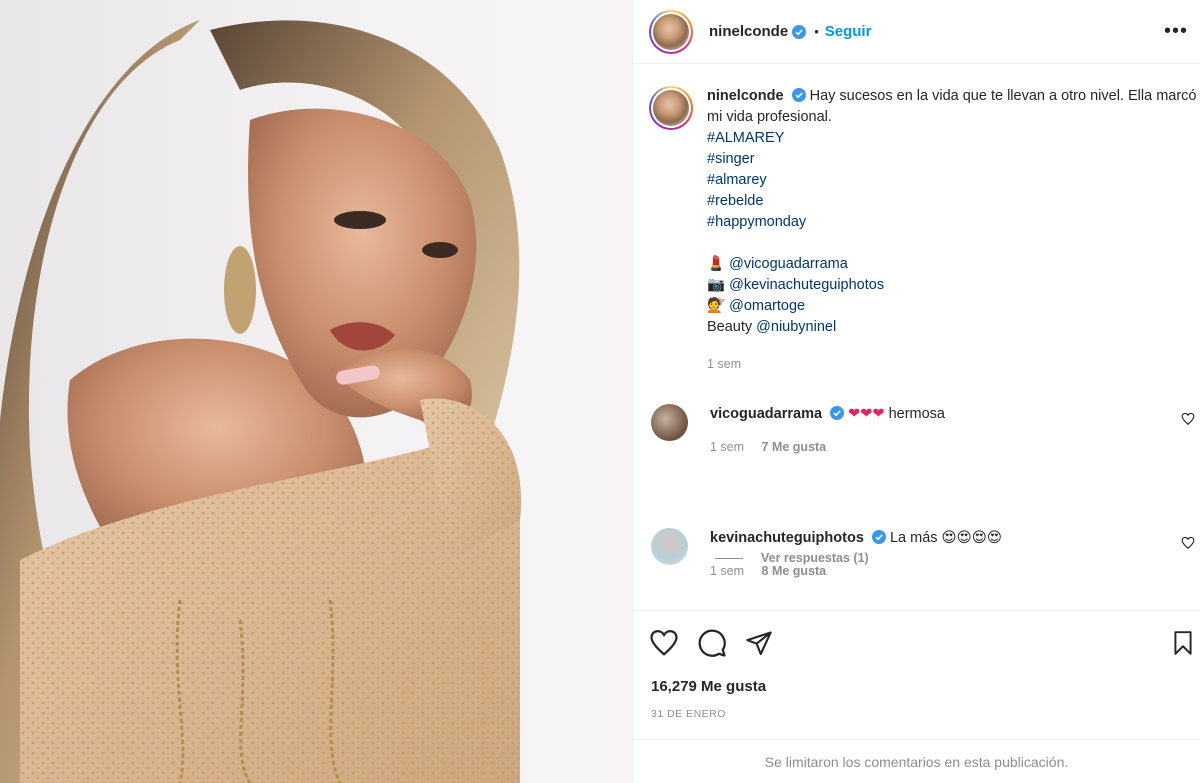 This screenshot has width=1200, height=783. I want to click on profile-avatar, so click(671, 31).